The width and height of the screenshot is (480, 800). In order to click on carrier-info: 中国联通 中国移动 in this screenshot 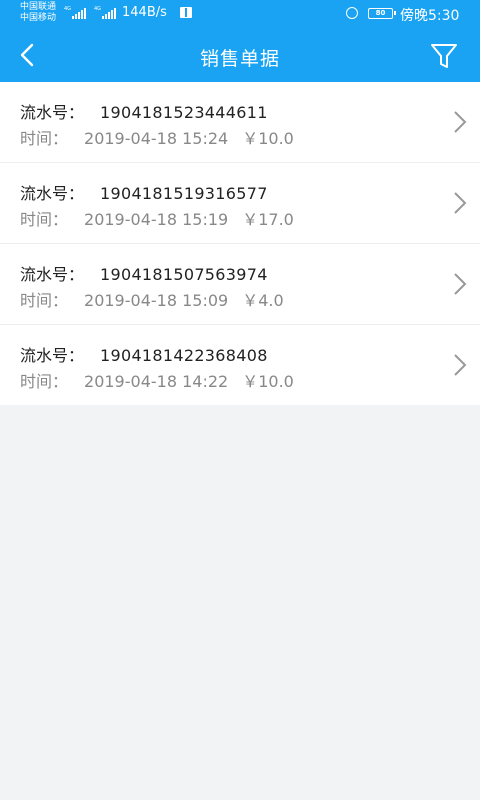, I will do `click(38, 13)`.